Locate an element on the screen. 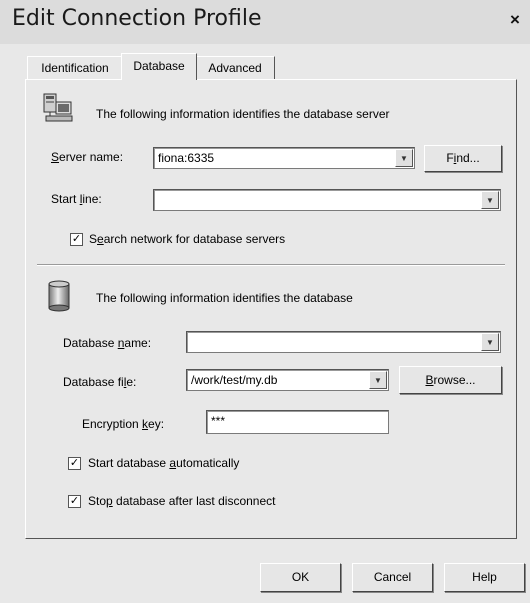 The image size is (530, 603). database-name-dropdown-icon: ▼ is located at coordinates (490, 342).